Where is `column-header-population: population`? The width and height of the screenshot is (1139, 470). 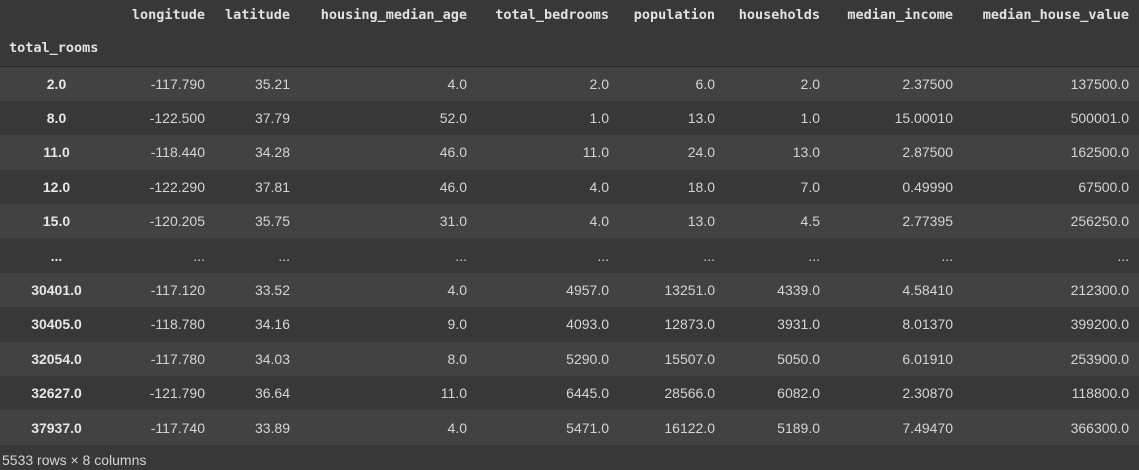
column-header-population: population is located at coordinates (674, 14).